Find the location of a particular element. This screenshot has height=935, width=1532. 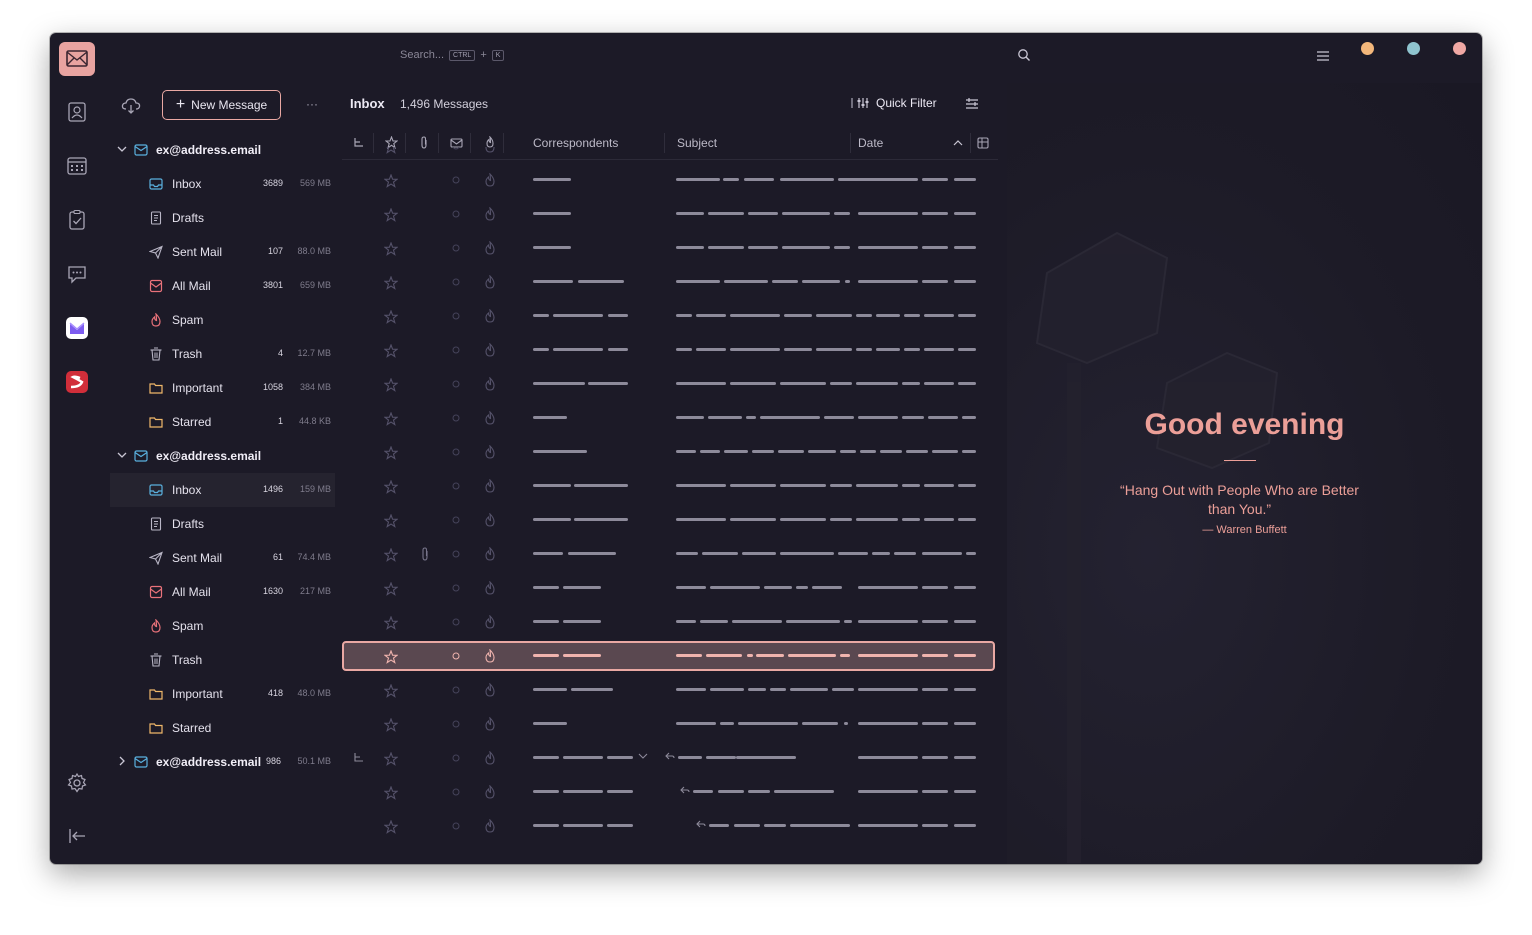

folder-trash: Trash 4 12.7 MB is located at coordinates (222, 354).